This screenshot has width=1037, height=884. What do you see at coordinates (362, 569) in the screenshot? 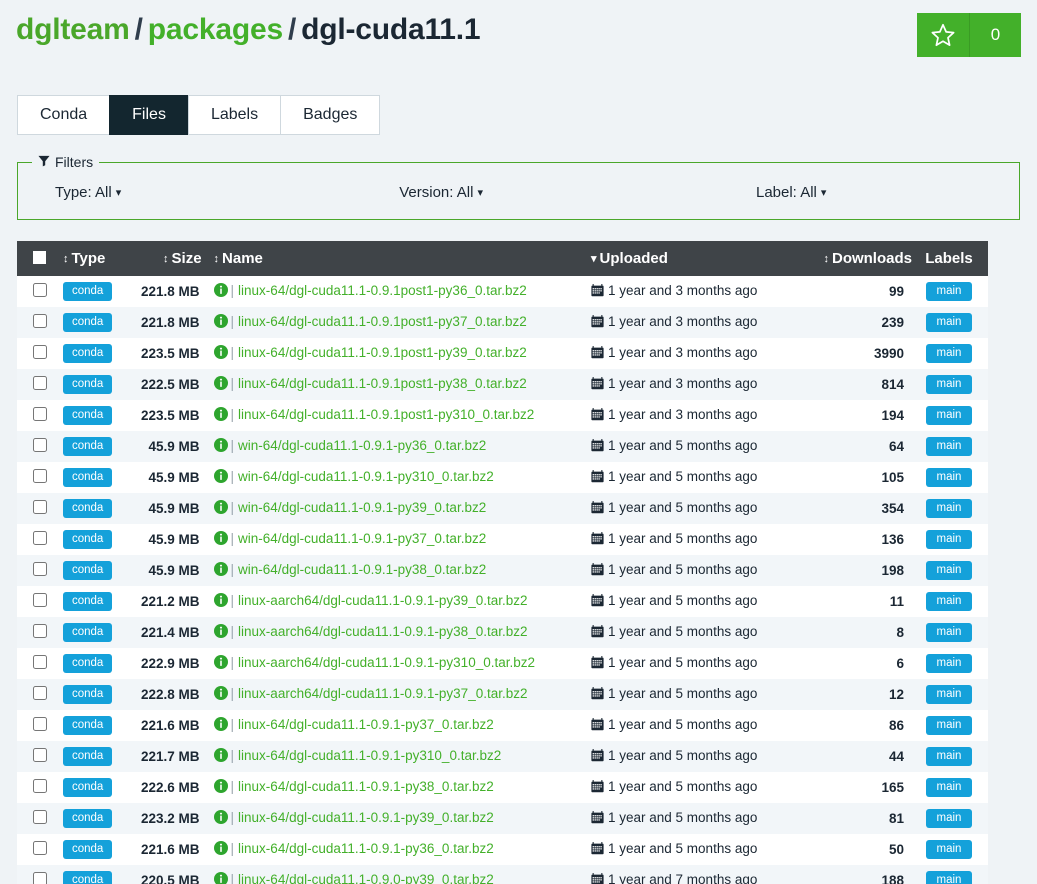
I see `file-name-link: win-64/dgl-cuda11.1-0.9.1-py38_0.tar.bz2` at bounding box center [362, 569].